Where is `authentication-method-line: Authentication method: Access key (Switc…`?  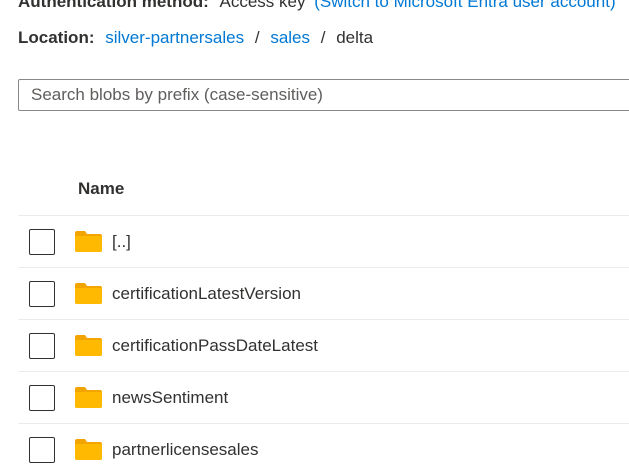 authentication-method-line: Authentication method: Access key (Switc… is located at coordinates (317, 6).